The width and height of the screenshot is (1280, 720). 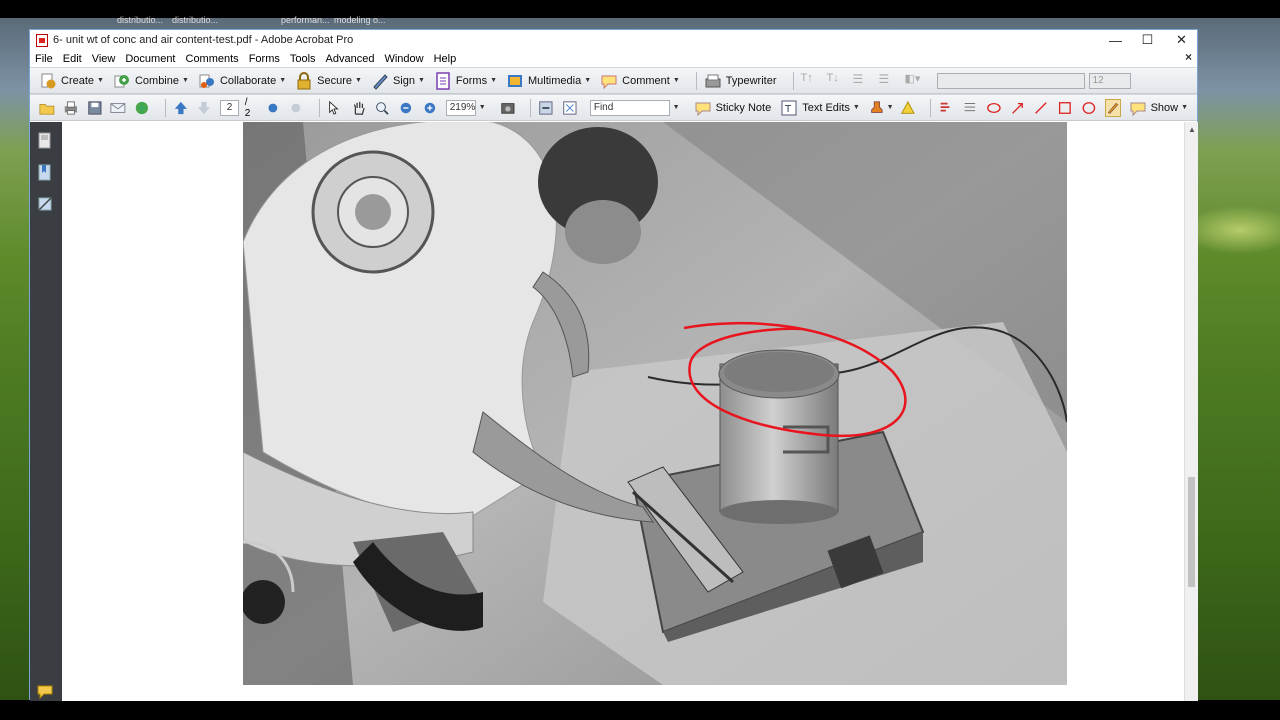 What do you see at coordinates (181, 108) in the screenshot?
I see `previous-page-icon` at bounding box center [181, 108].